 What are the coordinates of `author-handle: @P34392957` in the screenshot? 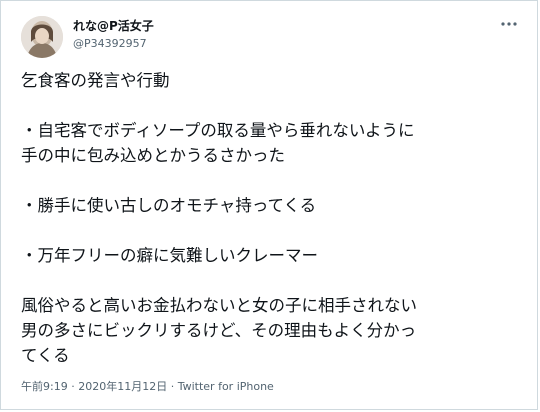 It's located at (113, 44).